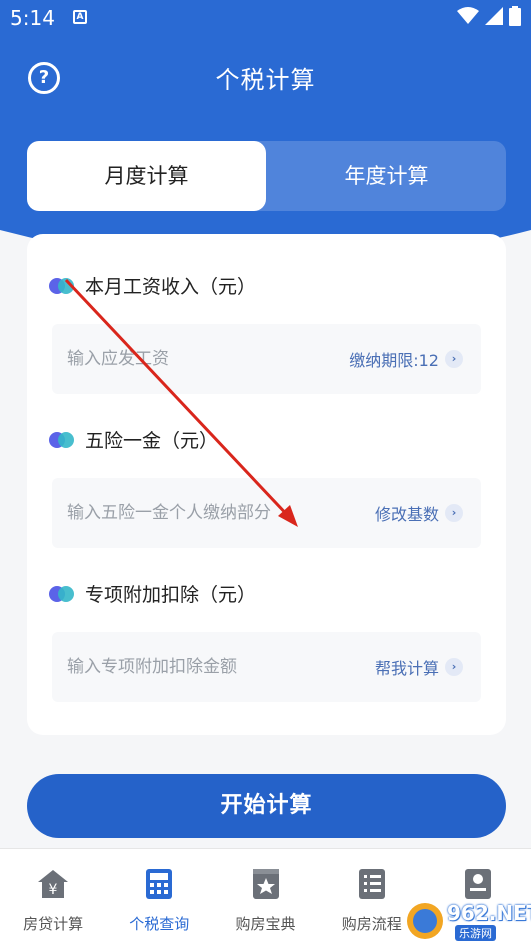 The height and width of the screenshot is (945, 531). Describe the element at coordinates (266, 806) in the screenshot. I see `start-calculate-button: 开始计算` at that location.